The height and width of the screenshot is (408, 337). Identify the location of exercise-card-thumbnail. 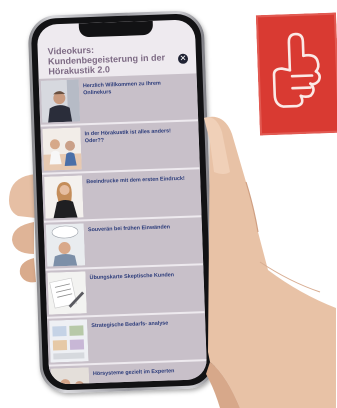
(67, 293).